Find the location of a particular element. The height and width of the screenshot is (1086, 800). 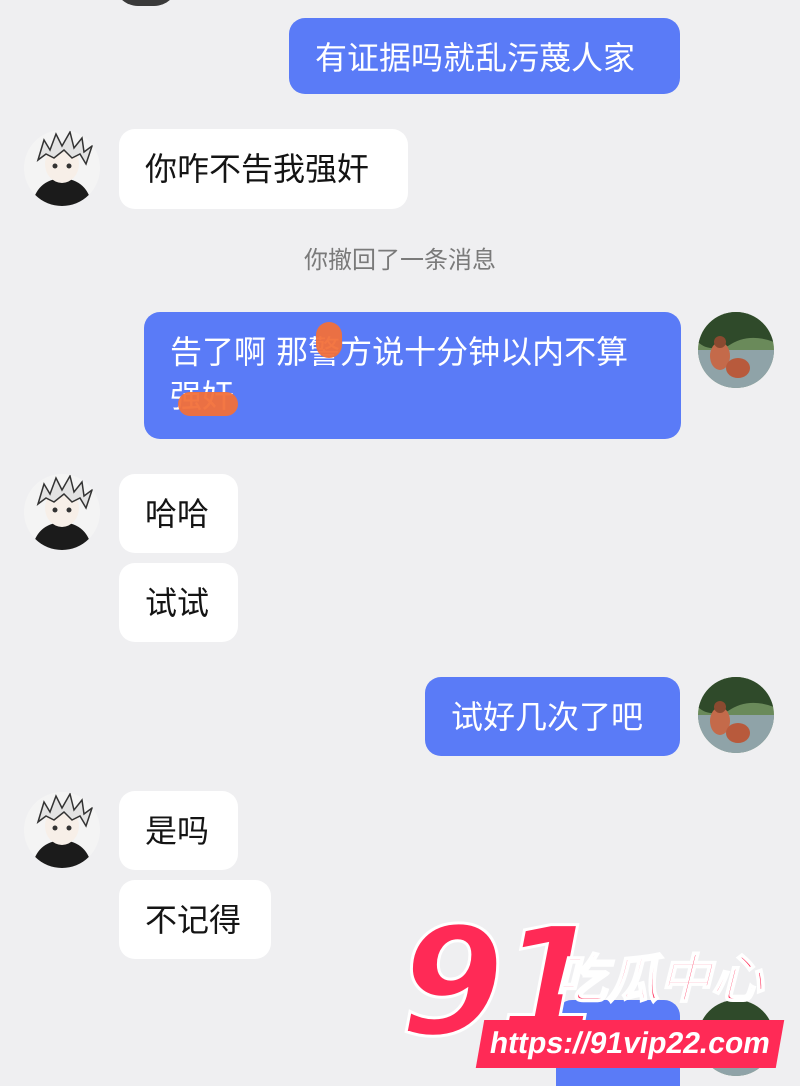

message-text: 哈哈 is located at coordinates (177, 514).